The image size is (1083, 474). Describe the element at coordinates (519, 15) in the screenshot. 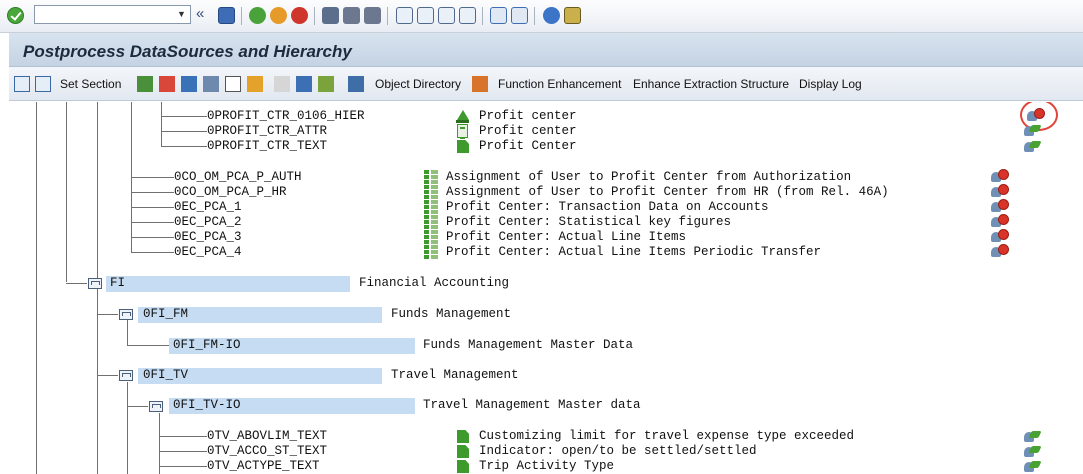

I see `shortcut-icon` at that location.